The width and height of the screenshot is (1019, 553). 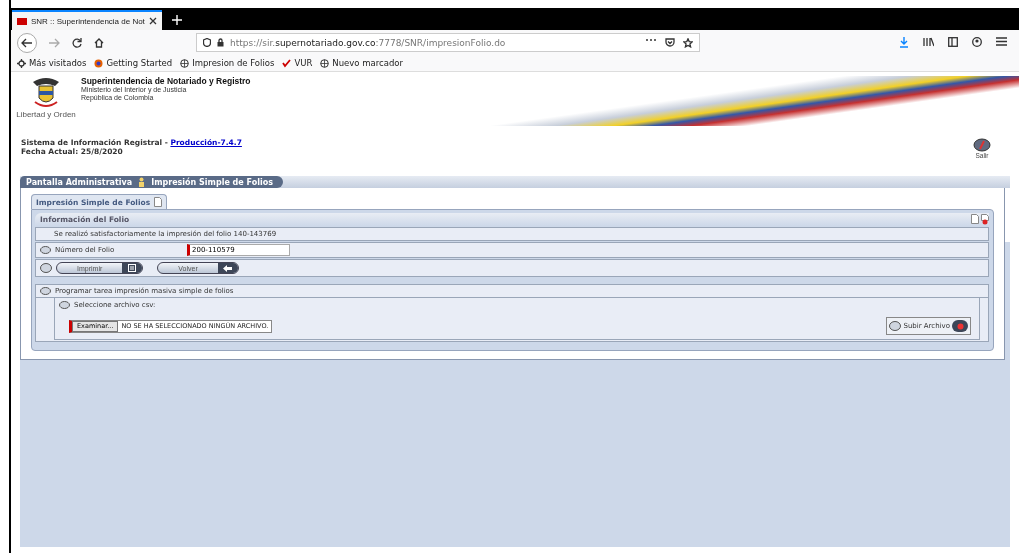 What do you see at coordinates (99, 42) in the screenshot?
I see `home-icon` at bounding box center [99, 42].